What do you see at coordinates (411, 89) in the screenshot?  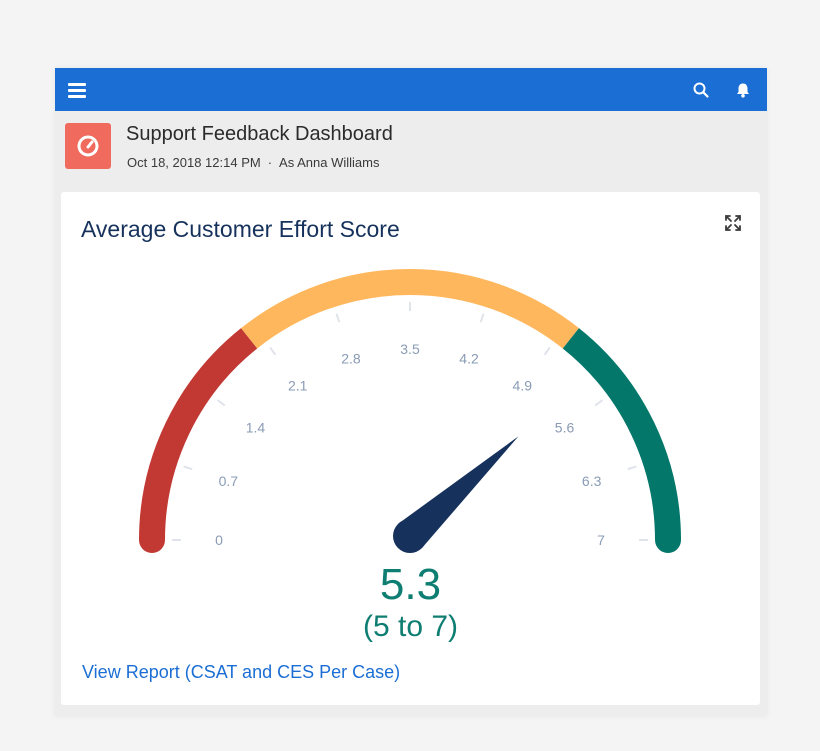 I see `top-nav-bar` at bounding box center [411, 89].